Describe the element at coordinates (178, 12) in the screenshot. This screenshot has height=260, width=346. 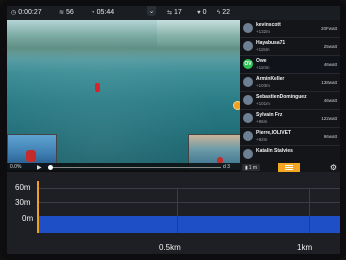
I see `stroke-distance-value: 17` at that location.